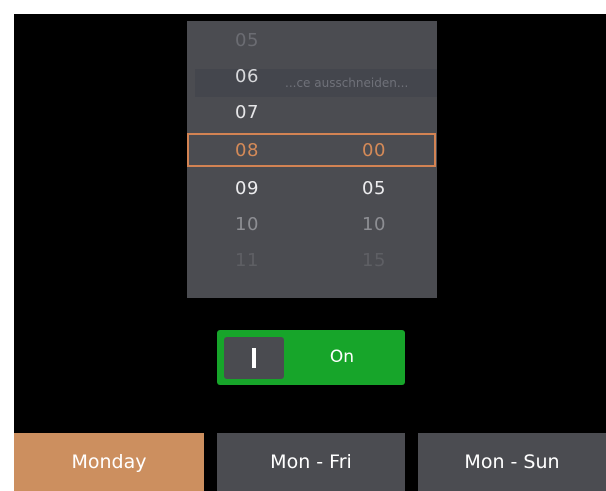 The width and height of the screenshot is (606, 491). Describe the element at coordinates (255, 113) in the screenshot. I see `hour-option: 07` at that location.